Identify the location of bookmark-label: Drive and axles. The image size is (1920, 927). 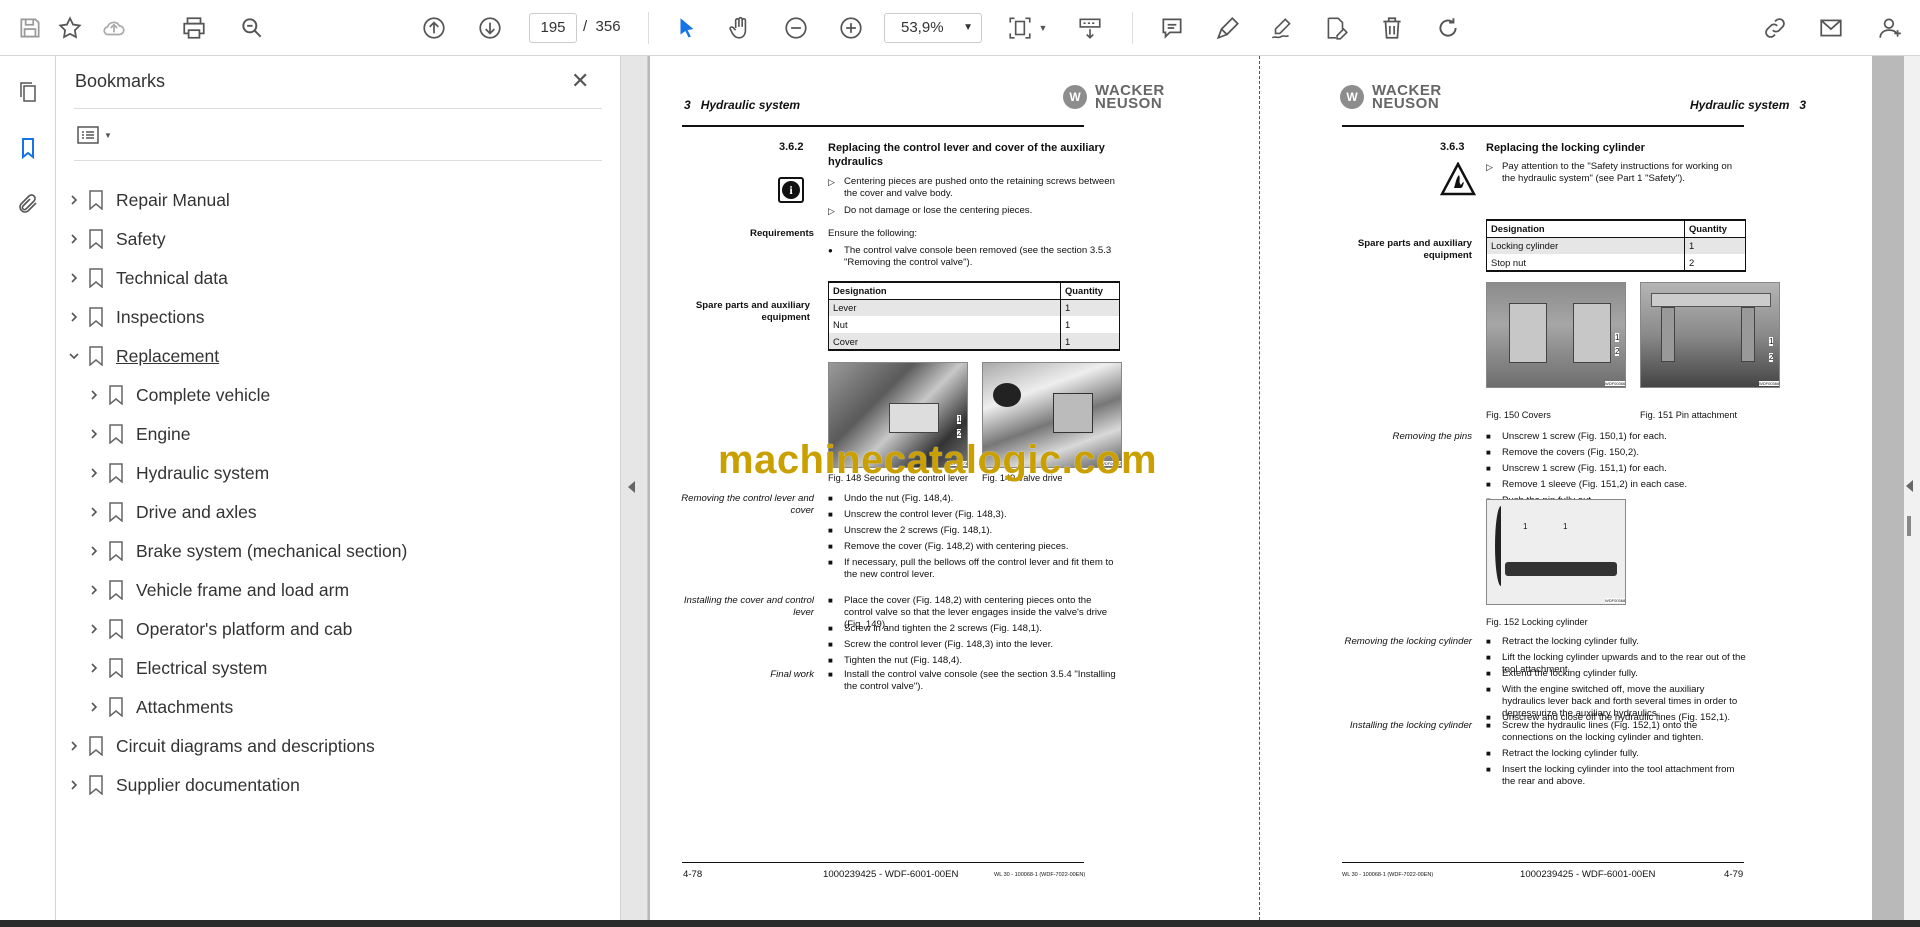
(196, 511).